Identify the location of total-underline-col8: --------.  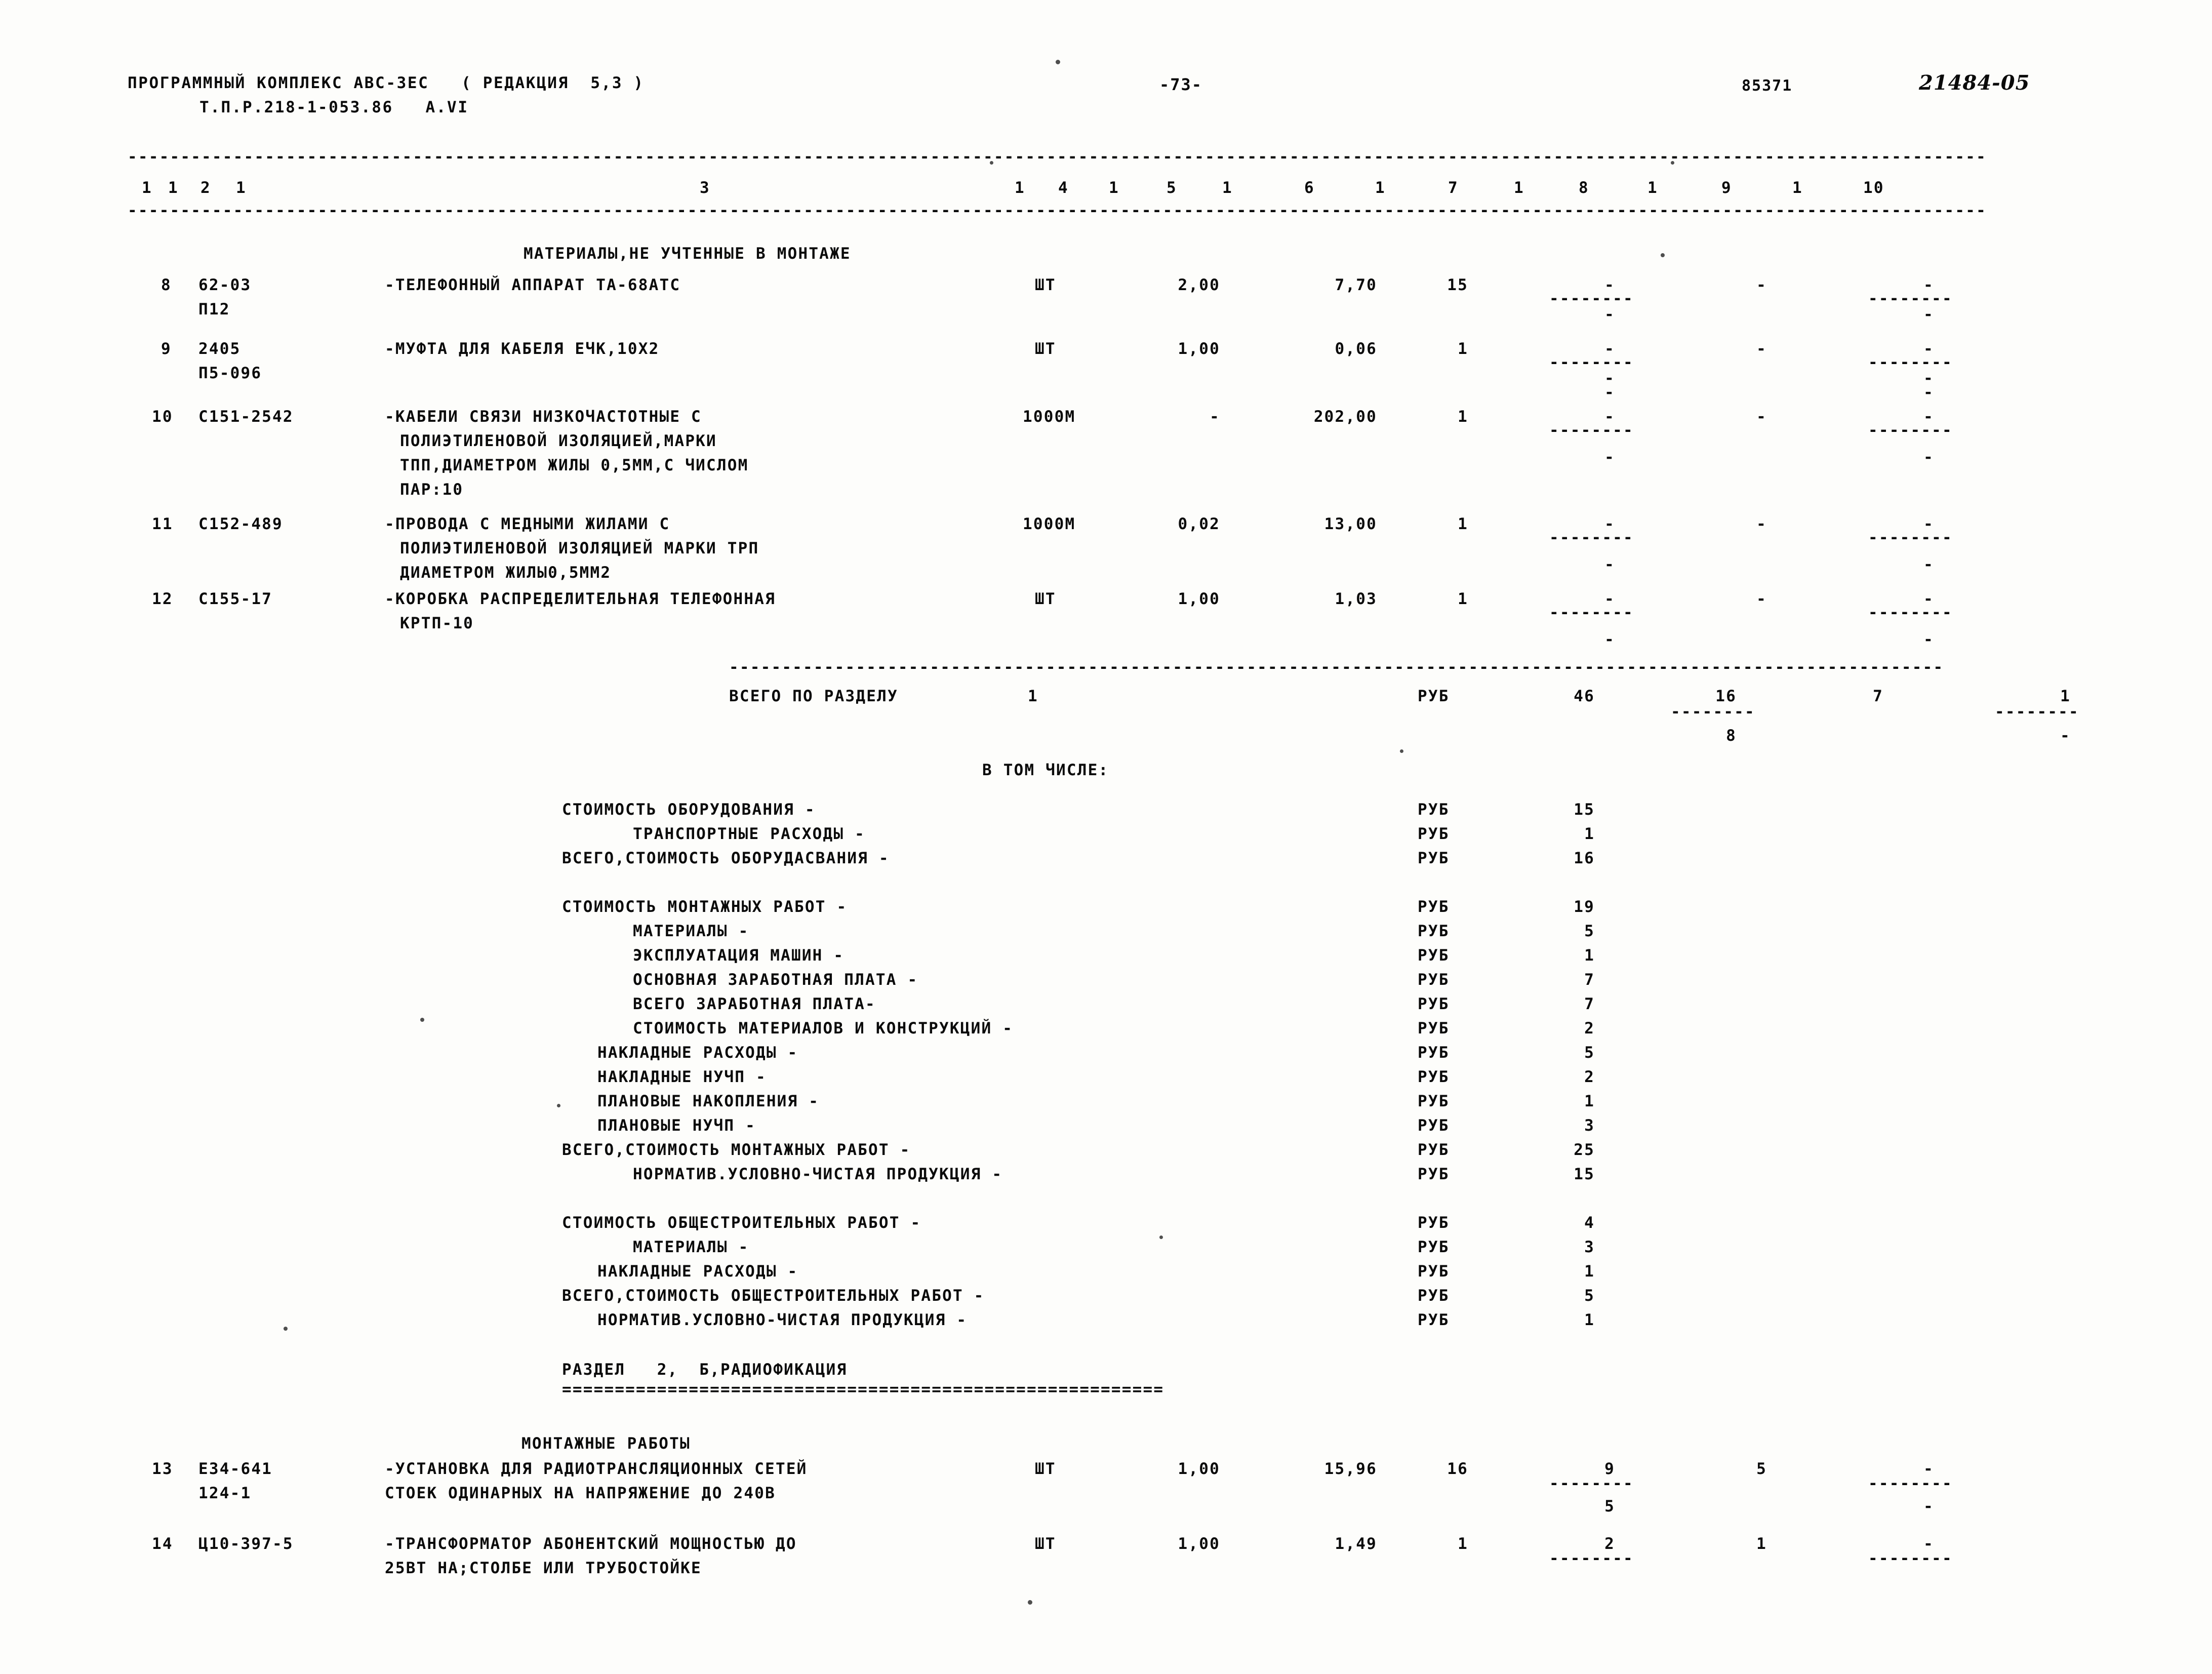
(1713, 712).